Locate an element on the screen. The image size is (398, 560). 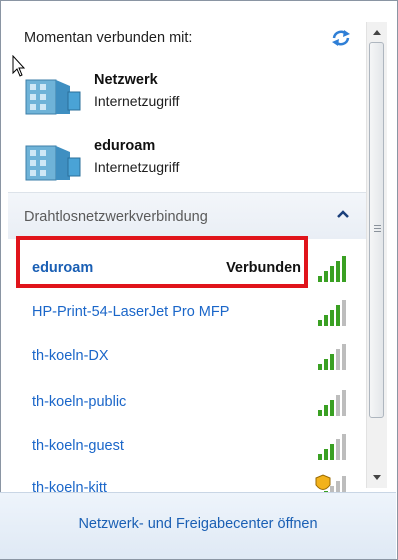
connection-name: Netzwerk is located at coordinates (126, 80).